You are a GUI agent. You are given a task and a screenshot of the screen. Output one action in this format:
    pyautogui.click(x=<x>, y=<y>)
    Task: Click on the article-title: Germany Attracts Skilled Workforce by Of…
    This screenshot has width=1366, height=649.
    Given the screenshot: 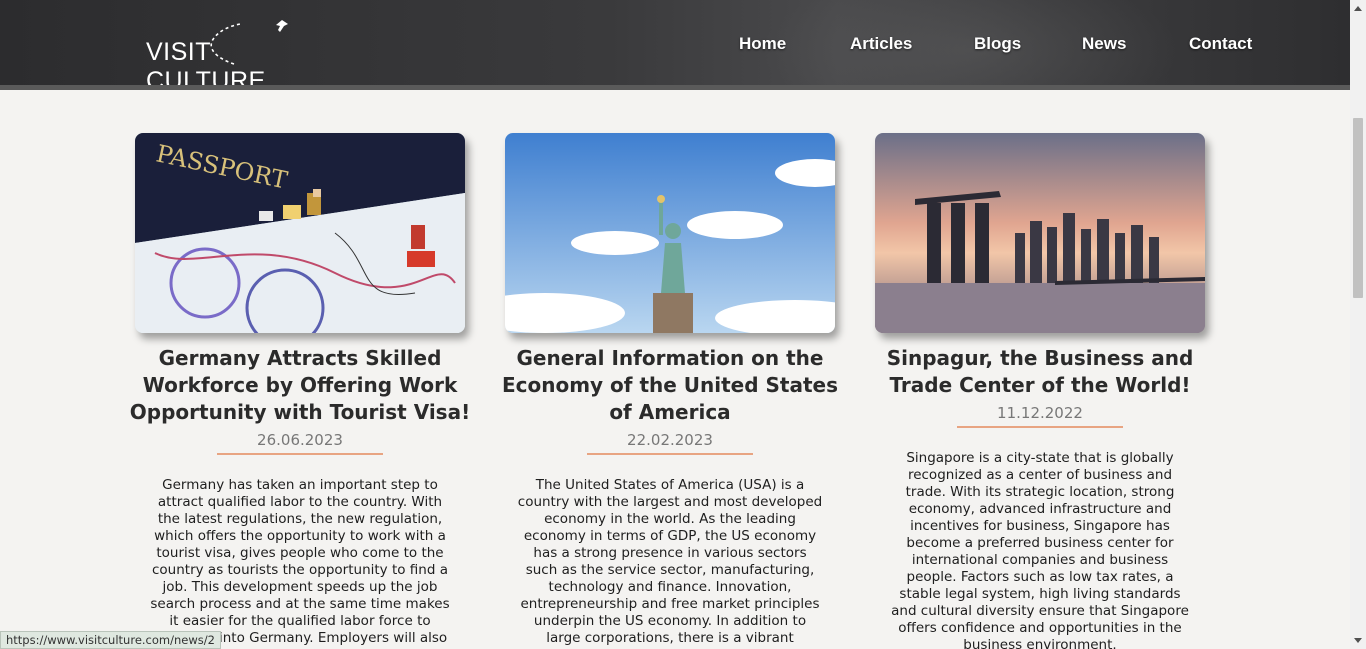 What is the action you would take?
    pyautogui.click(x=300, y=385)
    